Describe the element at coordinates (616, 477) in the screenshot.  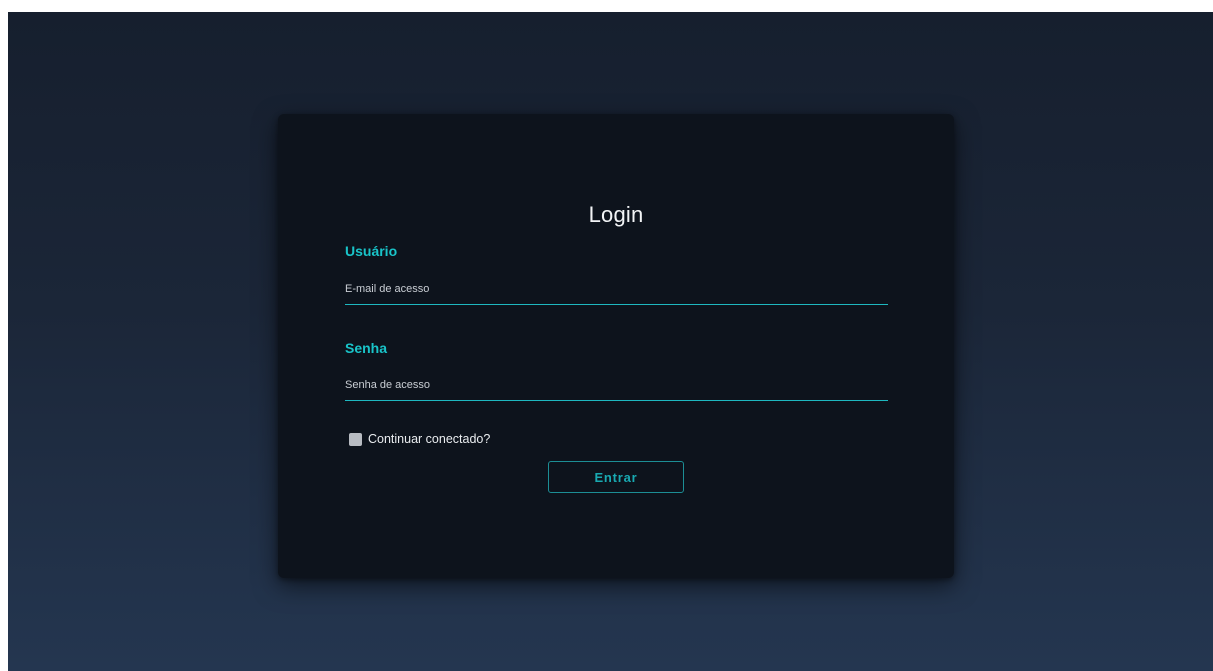
I see `login-button: Entrar` at that location.